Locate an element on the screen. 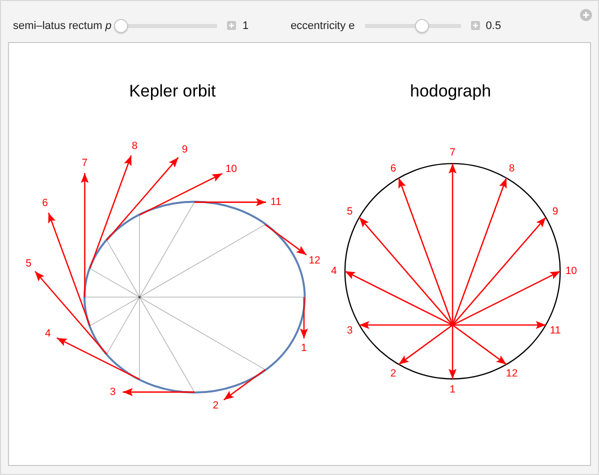 The image size is (599, 475). slider-value: 0.5 is located at coordinates (494, 26).